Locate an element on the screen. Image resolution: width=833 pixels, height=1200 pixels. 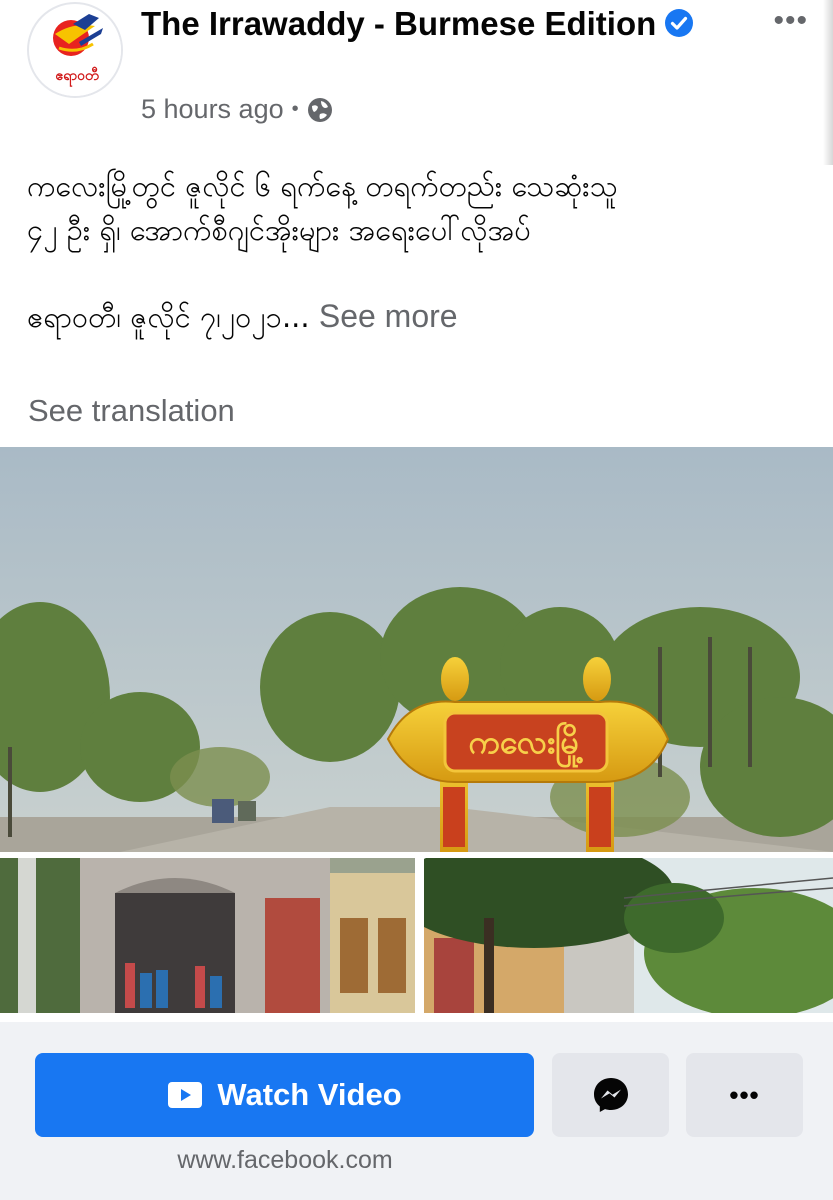
irrawaddy-logo-icon: ဧရာဝတီ is located at coordinates (75, 50).